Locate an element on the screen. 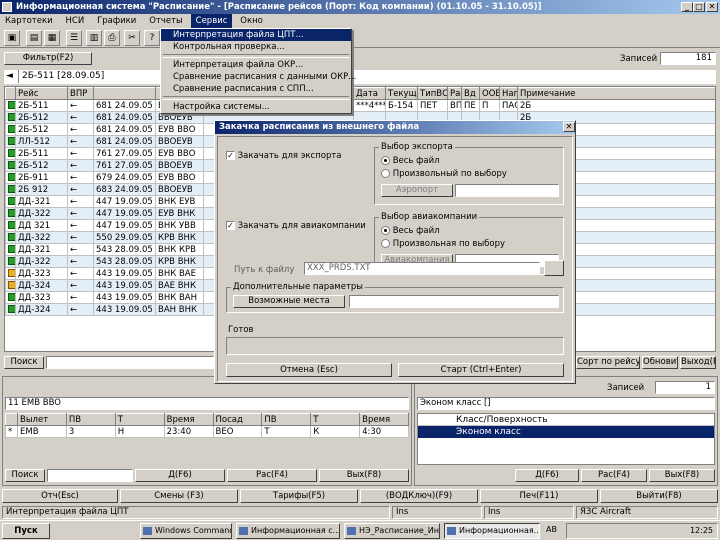  export-radio-select-row: Произвольный по выбору is located at coordinates (444, 174).